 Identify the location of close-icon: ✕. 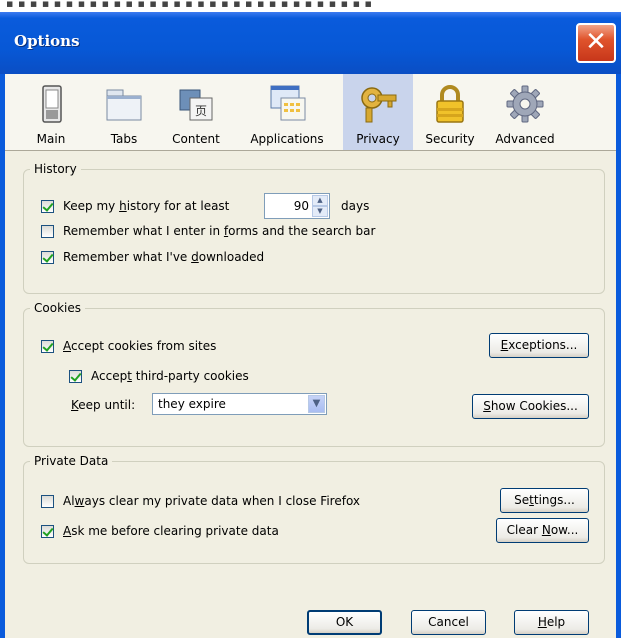
(596, 42).